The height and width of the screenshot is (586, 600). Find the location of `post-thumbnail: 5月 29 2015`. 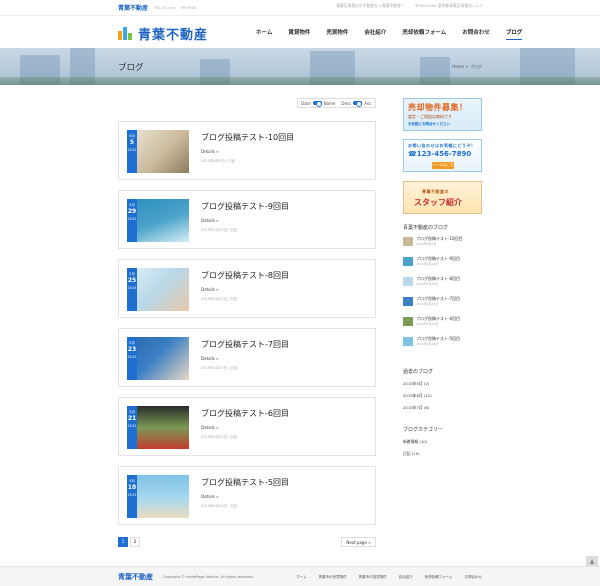

post-thumbnail: 5月 29 2015 is located at coordinates (158, 220).